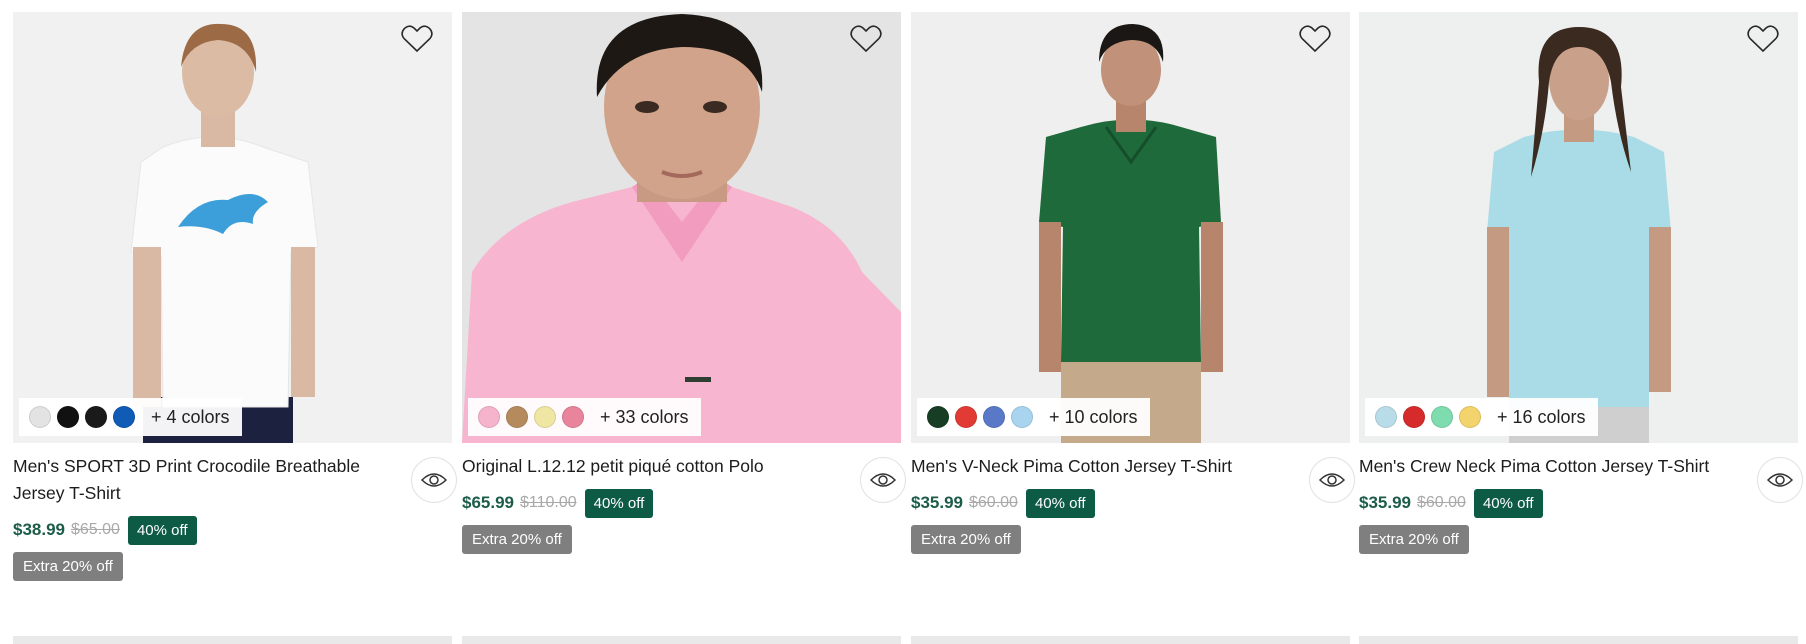 The height and width of the screenshot is (644, 1806). I want to click on color-swatches: + 16 colors, so click(1481, 417).